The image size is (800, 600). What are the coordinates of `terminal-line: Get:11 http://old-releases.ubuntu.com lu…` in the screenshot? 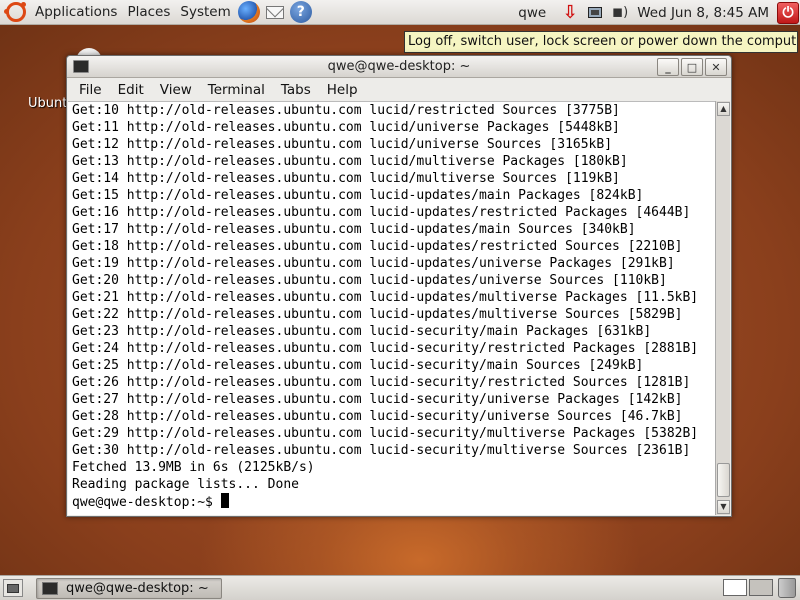 It's located at (346, 127).